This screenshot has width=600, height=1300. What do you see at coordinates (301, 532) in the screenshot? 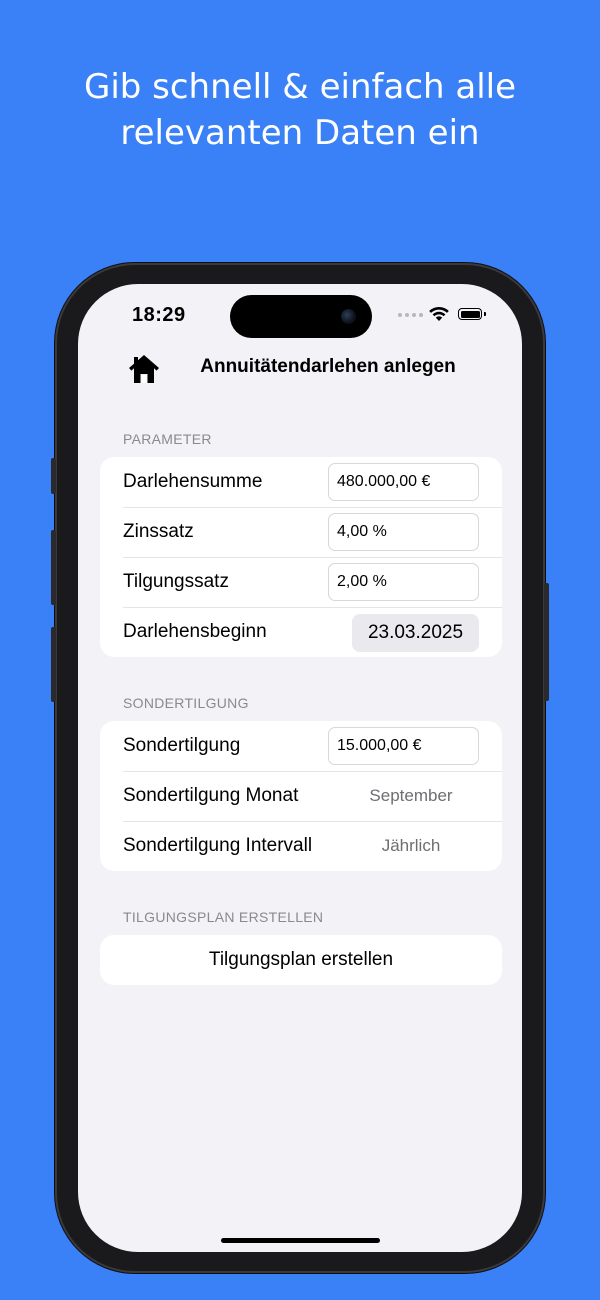
I see `row-zinssatz: Zinssatz` at bounding box center [301, 532].